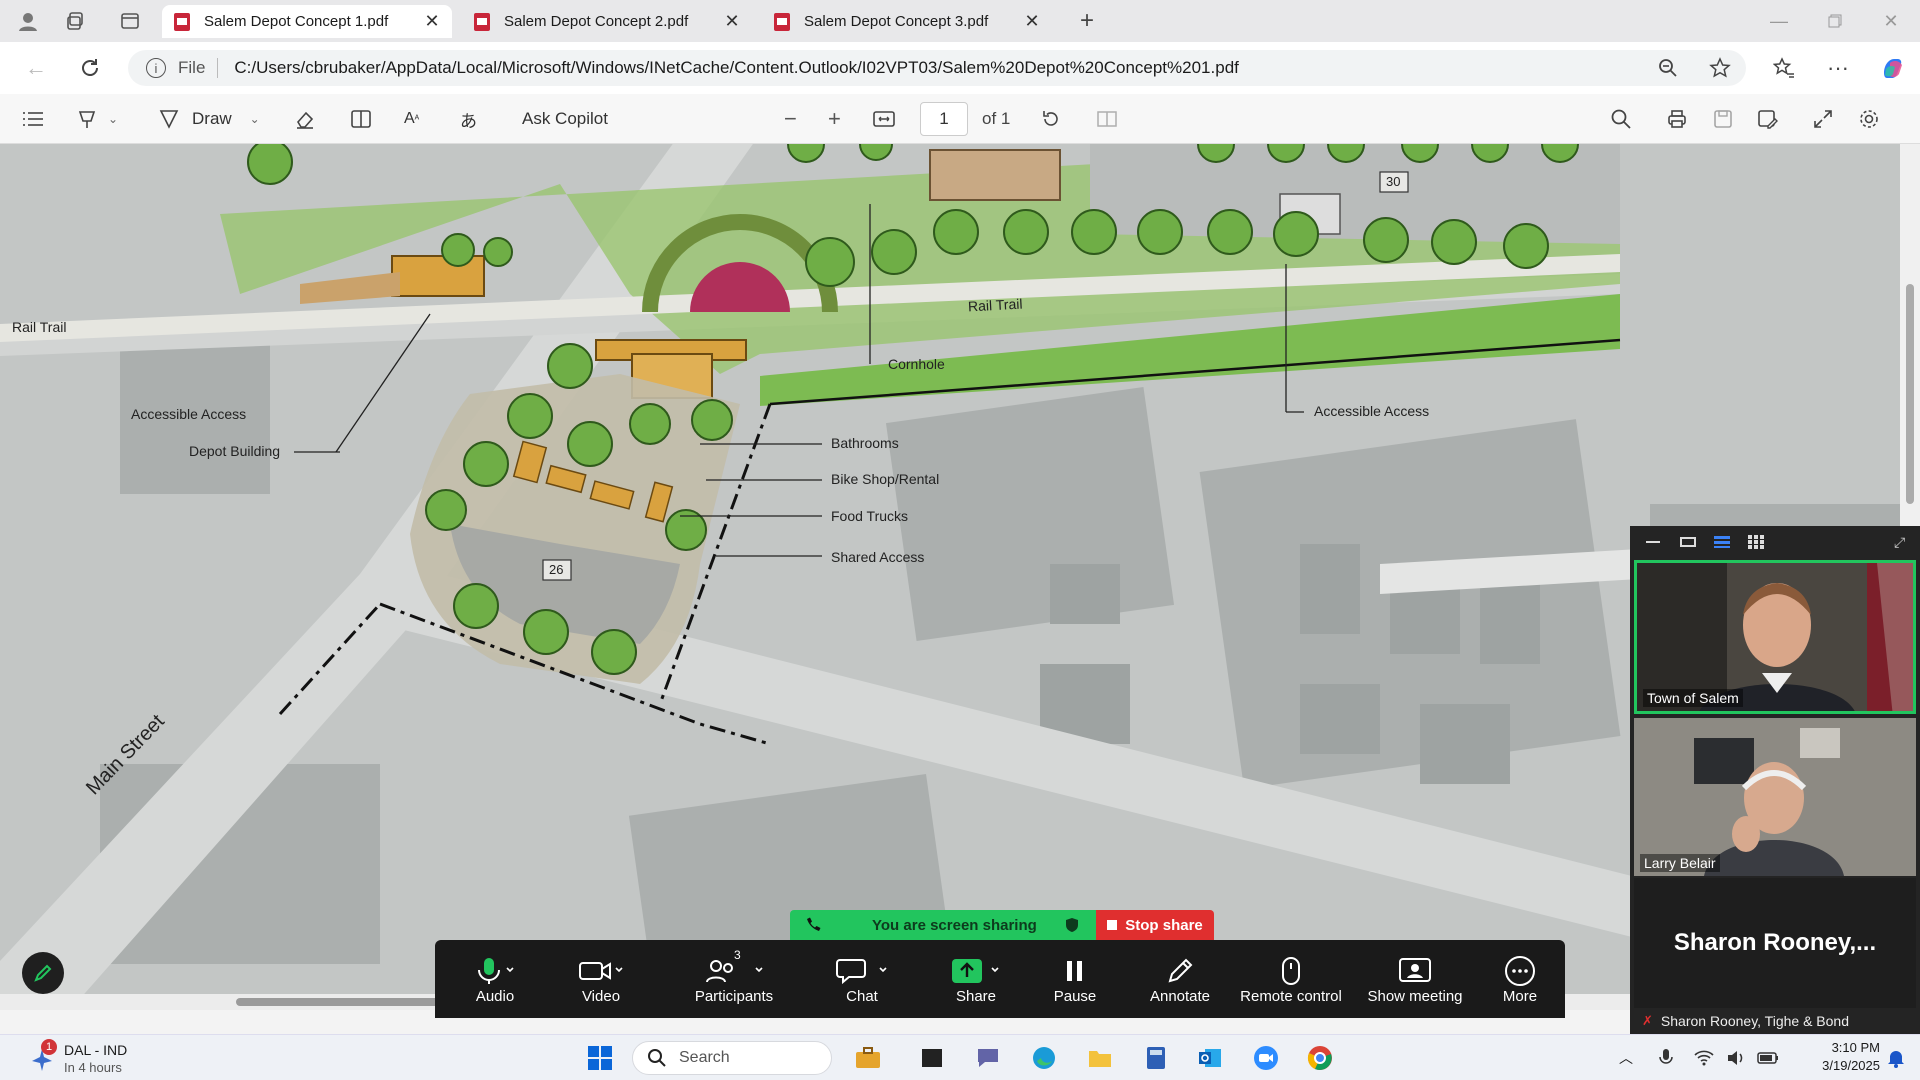 This screenshot has width=1920, height=1080. What do you see at coordinates (209, 119) in the screenshot?
I see `draw-tool: Draw ⌄` at bounding box center [209, 119].